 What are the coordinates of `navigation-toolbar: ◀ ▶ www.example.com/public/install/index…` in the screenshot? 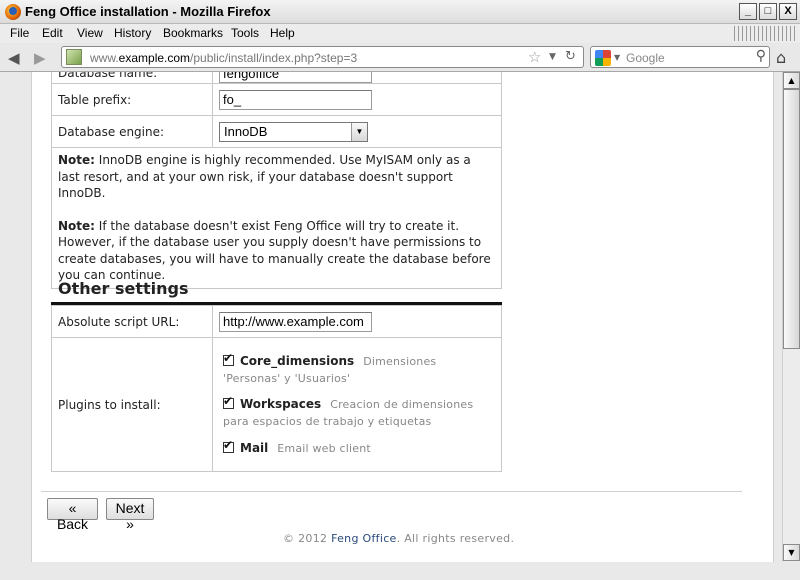 It's located at (400, 57).